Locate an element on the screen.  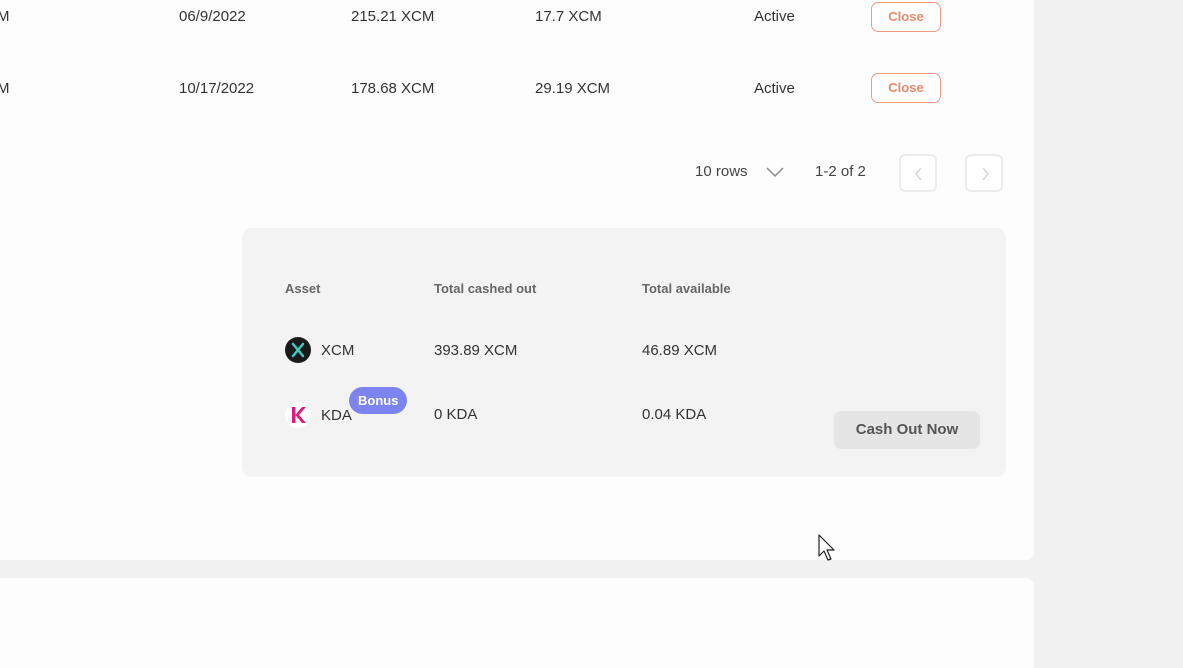
bonus-badge: Bonus is located at coordinates (378, 400).